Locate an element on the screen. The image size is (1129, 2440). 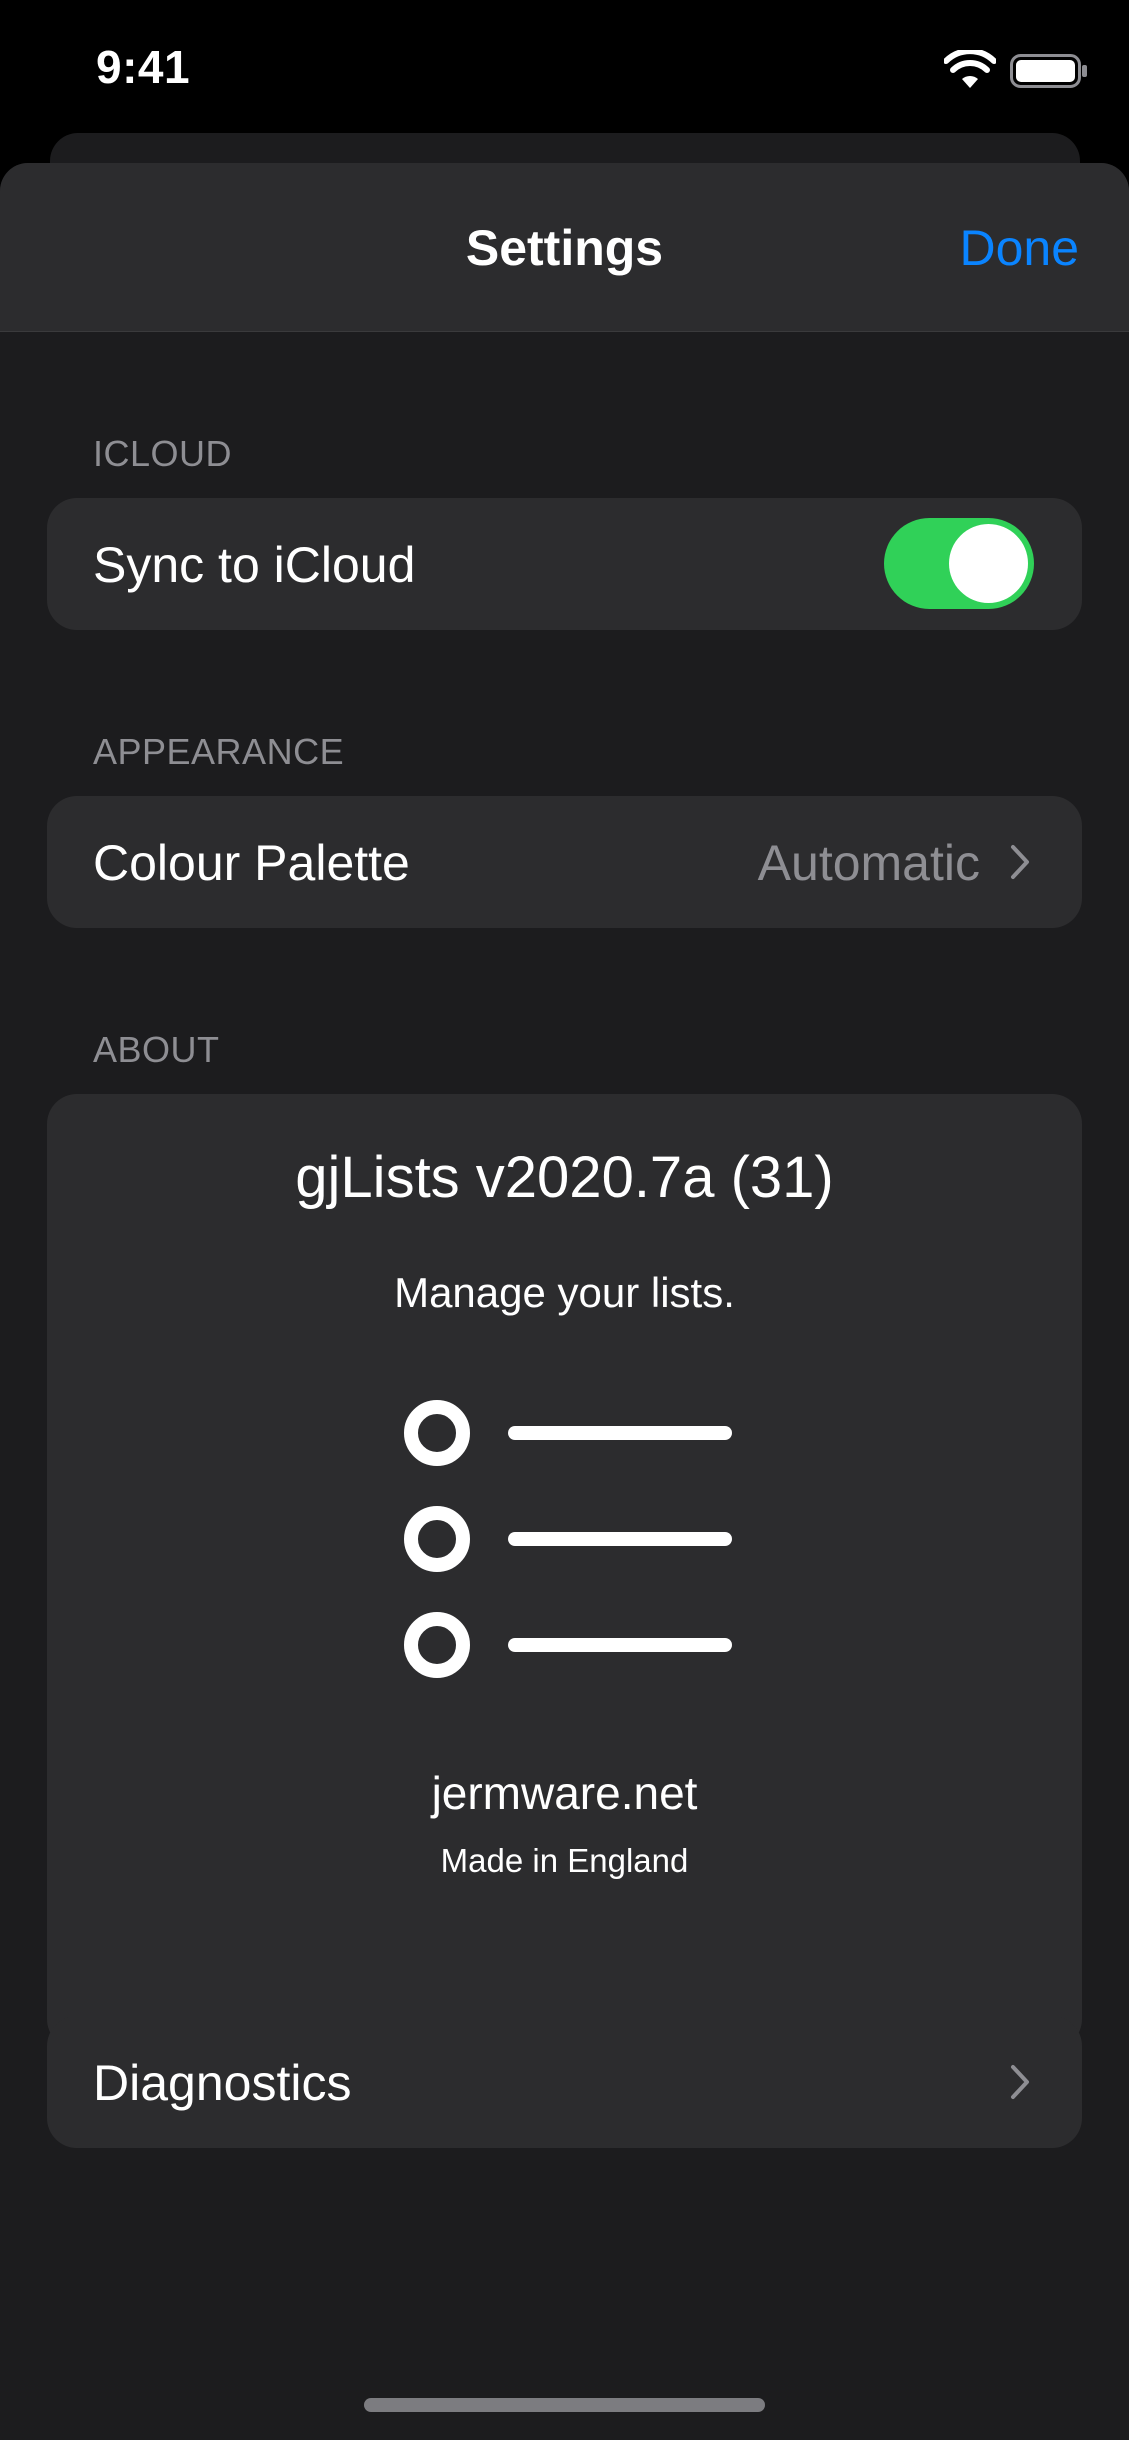
status-time: 9:41 is located at coordinates (143, 67).